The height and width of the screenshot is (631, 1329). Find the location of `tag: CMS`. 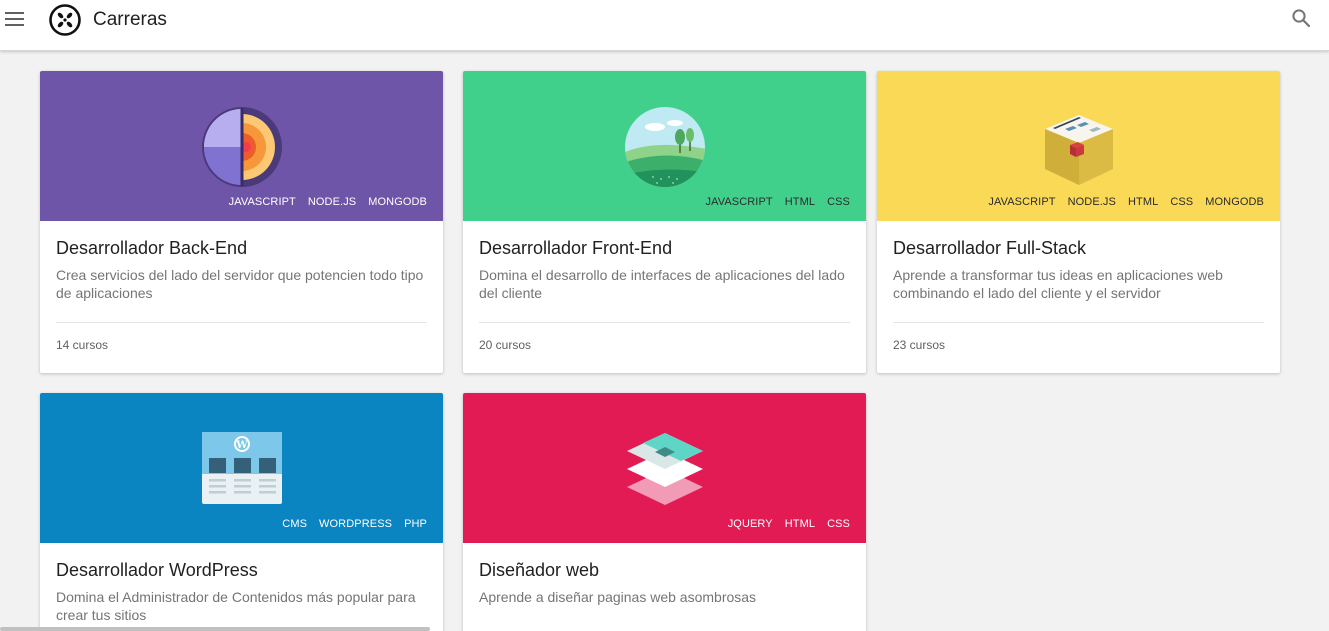

tag: CMS is located at coordinates (295, 524).